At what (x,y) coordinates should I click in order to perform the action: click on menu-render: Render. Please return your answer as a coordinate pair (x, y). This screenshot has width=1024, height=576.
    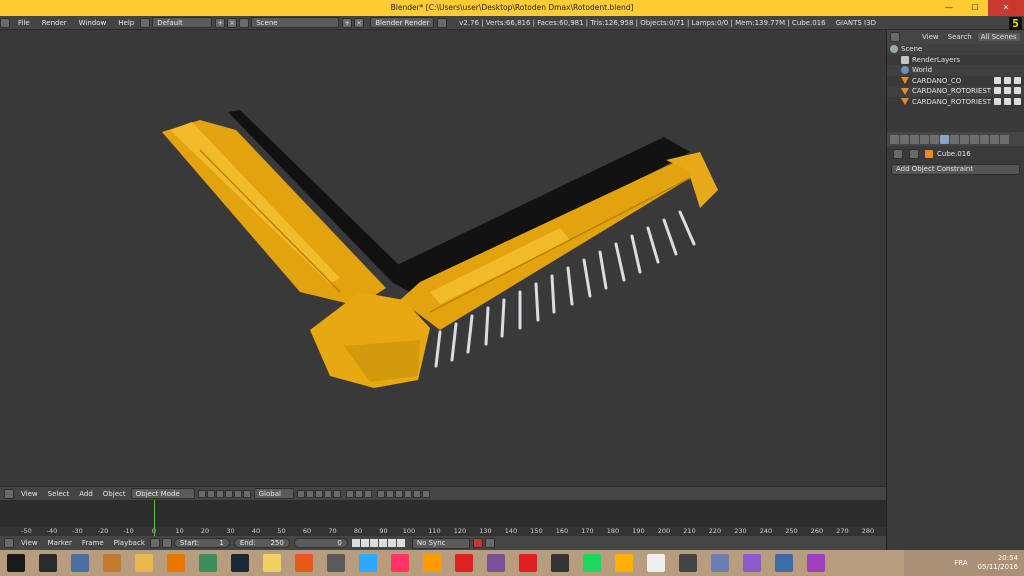
    Looking at the image, I should click on (54, 23).